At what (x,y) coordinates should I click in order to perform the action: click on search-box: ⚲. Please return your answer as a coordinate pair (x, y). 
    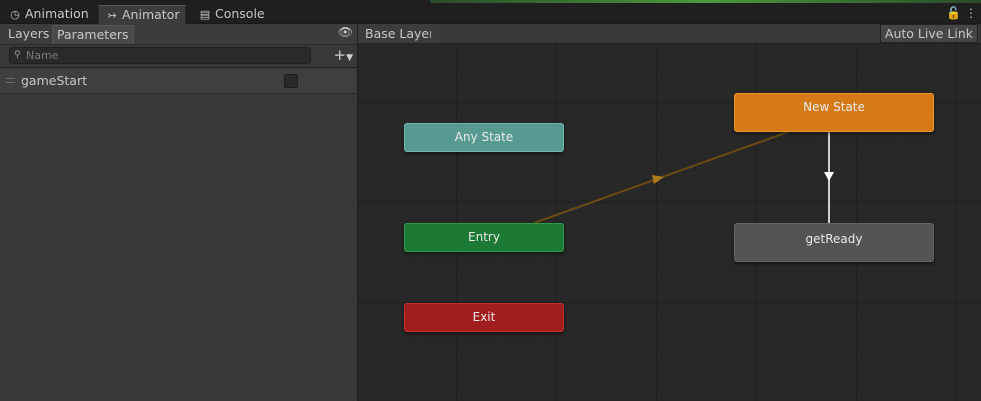
    Looking at the image, I should click on (160, 55).